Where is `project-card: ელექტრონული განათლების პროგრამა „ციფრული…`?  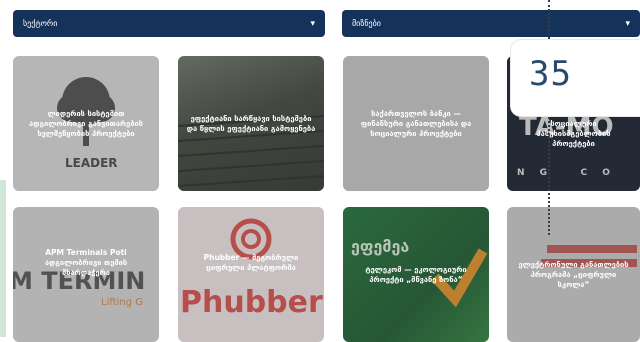
project-card: ელექტრონული განათლების პროგრამა „ციფრული… is located at coordinates (573, 274).